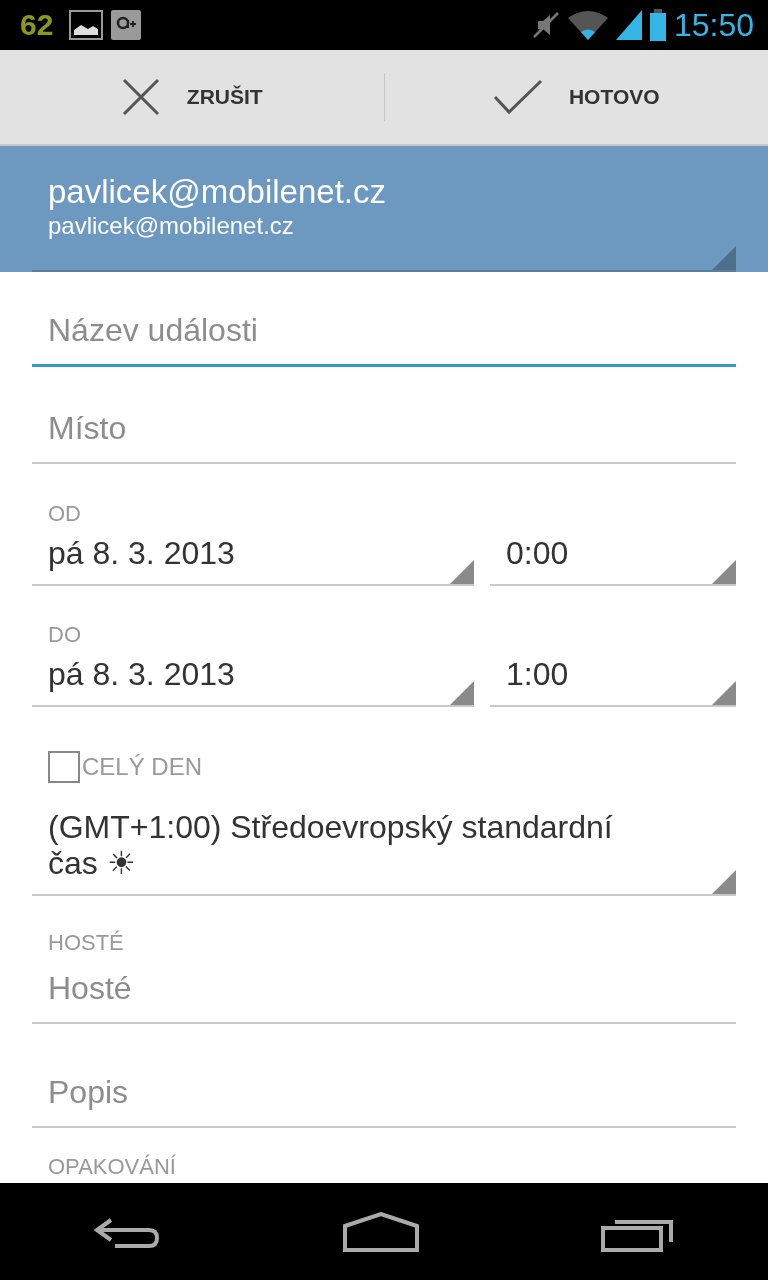  What do you see at coordinates (576, 97) in the screenshot?
I see `done-button: HOTOVO` at bounding box center [576, 97].